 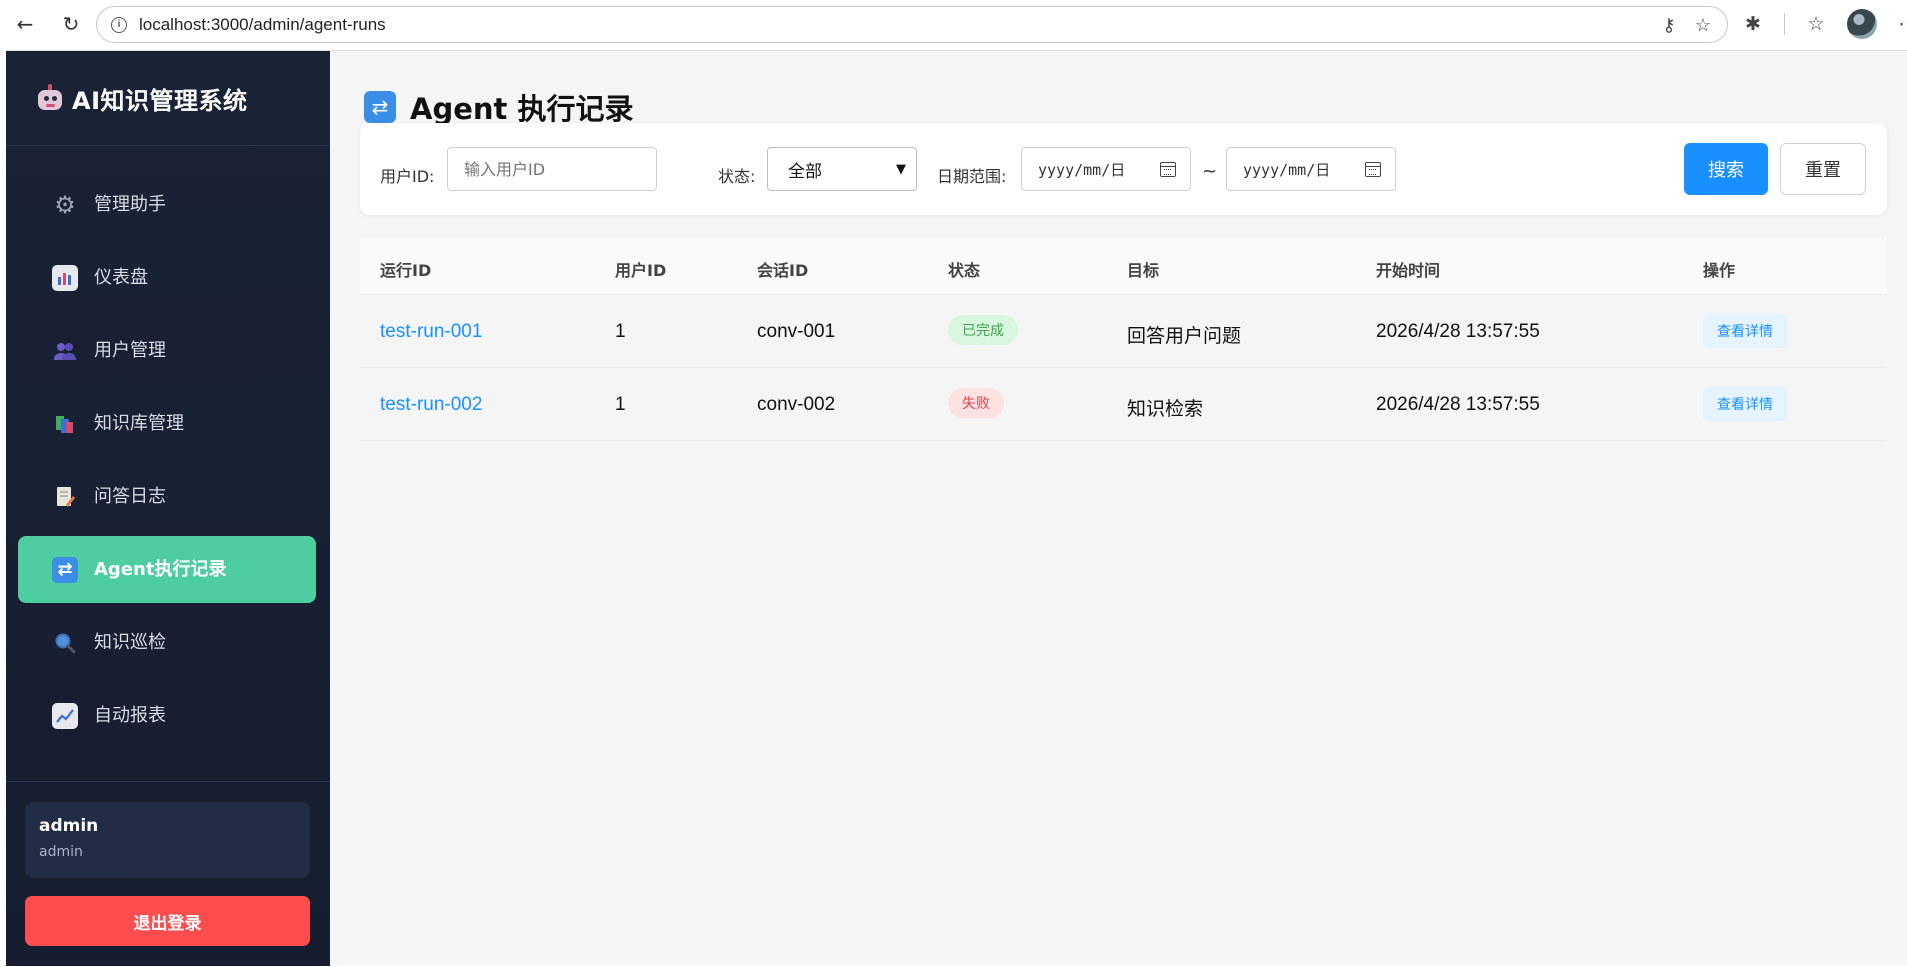 What do you see at coordinates (139, 423) in the screenshot?
I see `sidebar-item-label: 知识库管理` at bounding box center [139, 423].